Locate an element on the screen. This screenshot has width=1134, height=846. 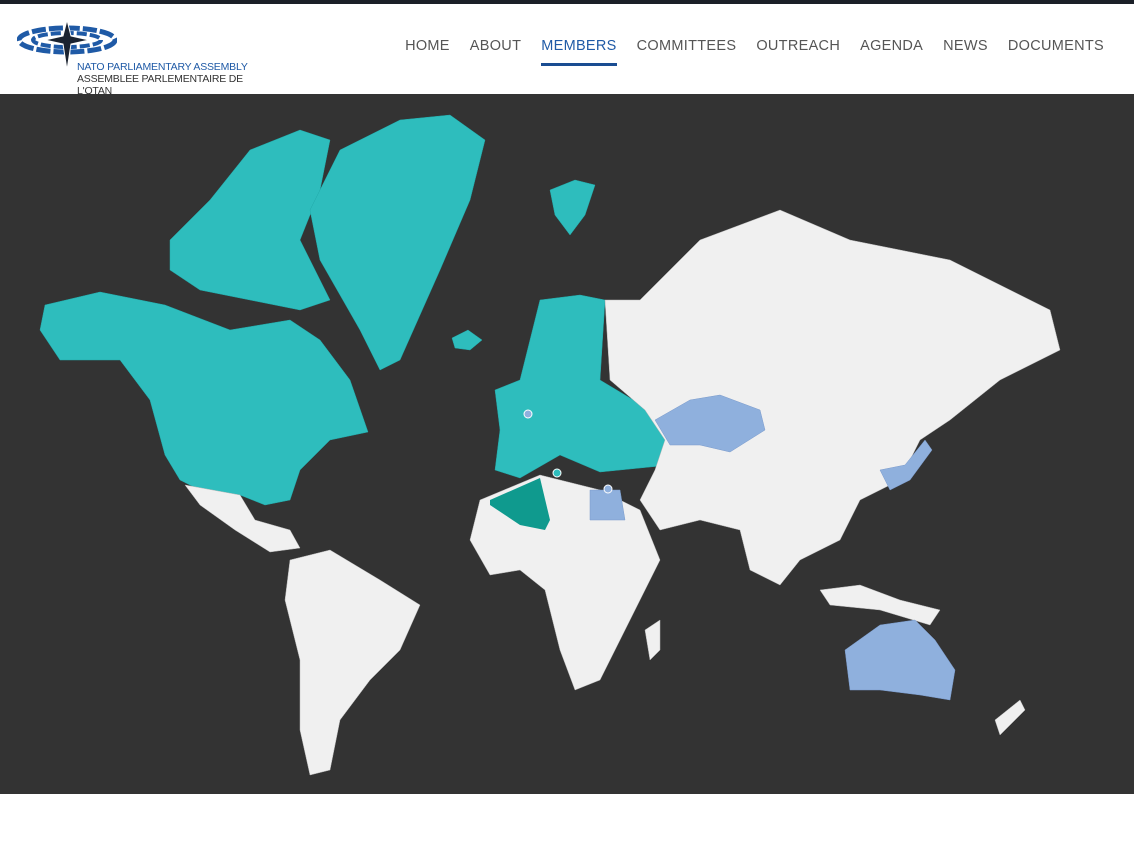
region-svalbard is located at coordinates (572, 207).